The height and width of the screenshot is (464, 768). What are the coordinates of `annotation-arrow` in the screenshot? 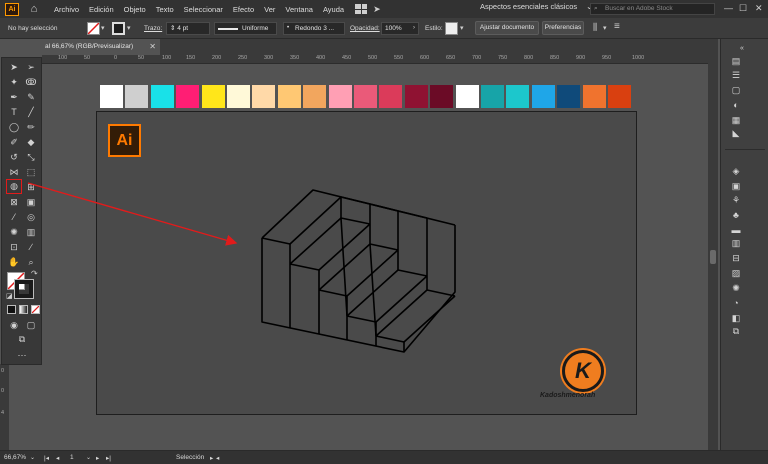 It's located at (132, 214).